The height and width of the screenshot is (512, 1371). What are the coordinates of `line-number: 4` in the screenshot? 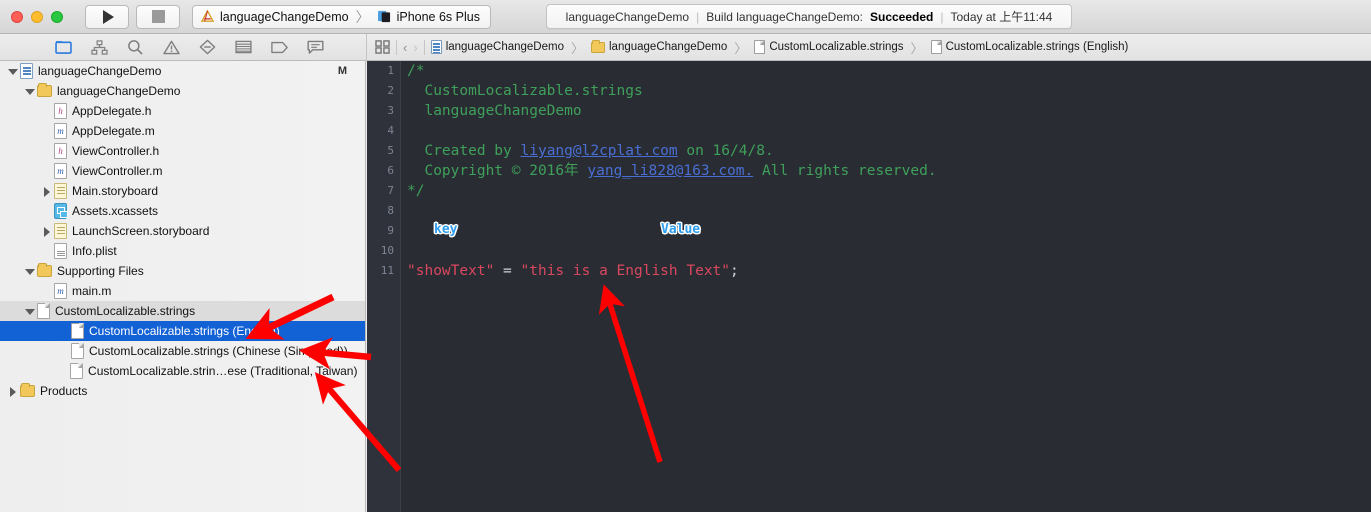 It's located at (390, 130).